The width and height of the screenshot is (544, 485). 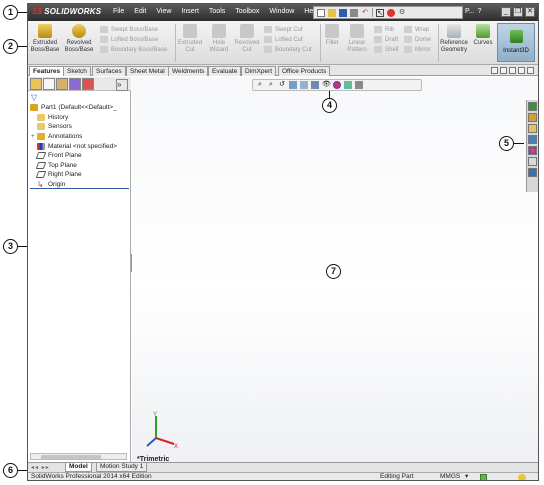 I want to click on design-library-icon, so click(x=532, y=117).